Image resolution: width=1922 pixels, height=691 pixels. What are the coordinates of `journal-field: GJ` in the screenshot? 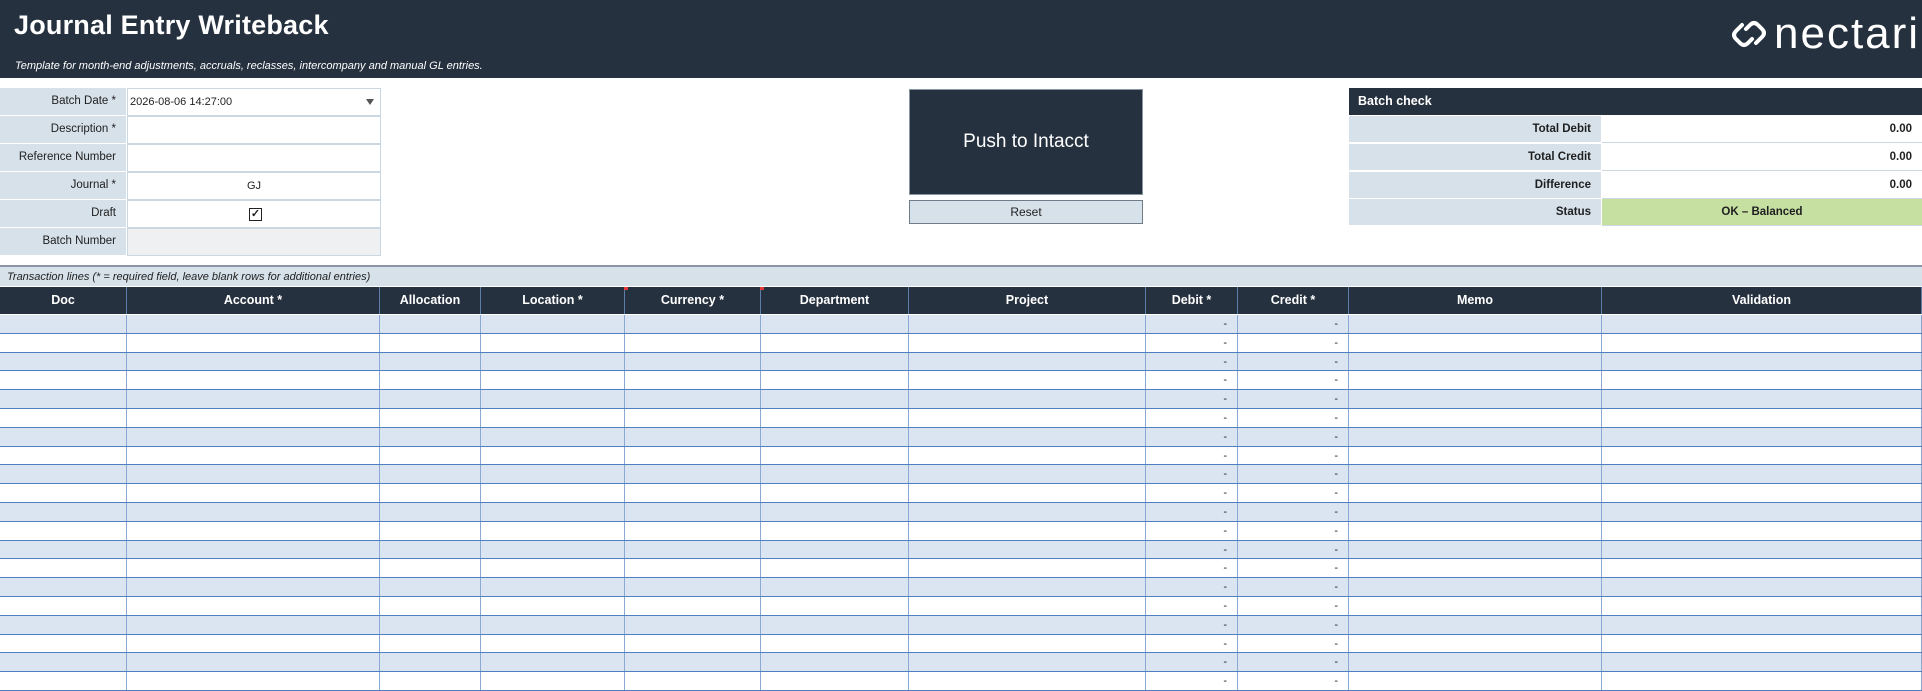 It's located at (254, 186).